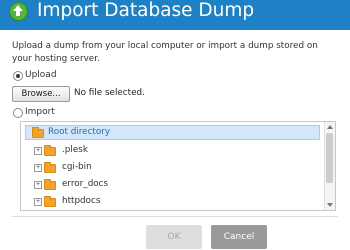 This screenshot has height=250, width=350. Describe the element at coordinates (77, 167) in the screenshot. I see `tree-item-label: cgi-bin` at that location.